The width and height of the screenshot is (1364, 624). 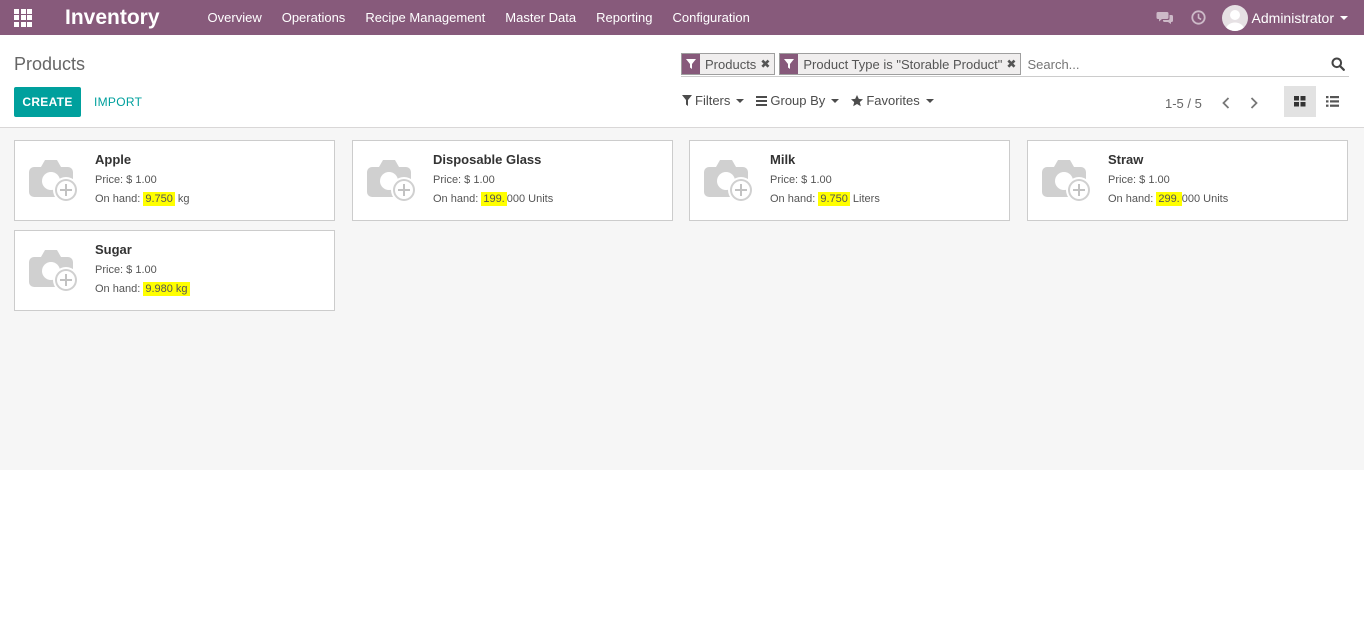 I want to click on star-icon, so click(x=857, y=100).